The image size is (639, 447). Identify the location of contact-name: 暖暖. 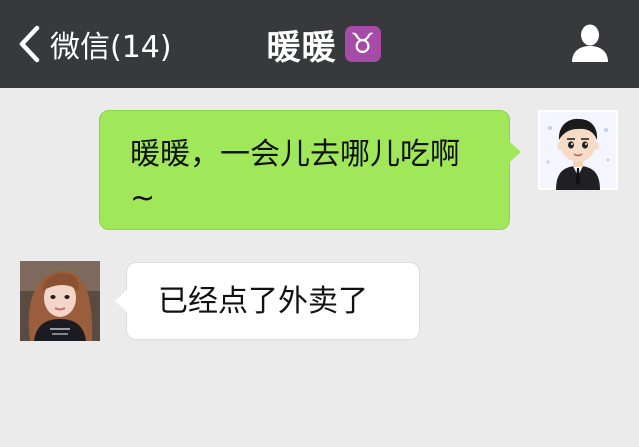
(301, 47).